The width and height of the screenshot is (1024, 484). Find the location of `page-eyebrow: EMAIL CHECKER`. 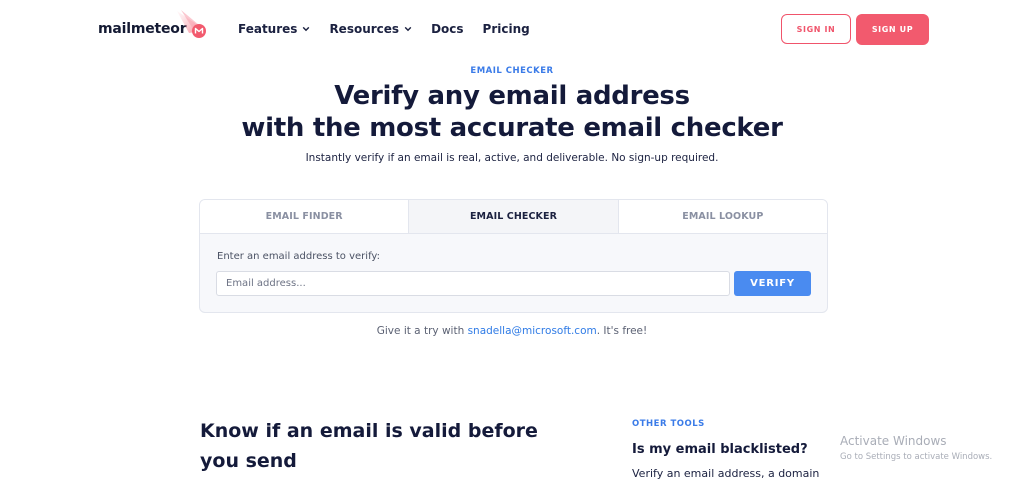

page-eyebrow: EMAIL CHECKER is located at coordinates (512, 71).